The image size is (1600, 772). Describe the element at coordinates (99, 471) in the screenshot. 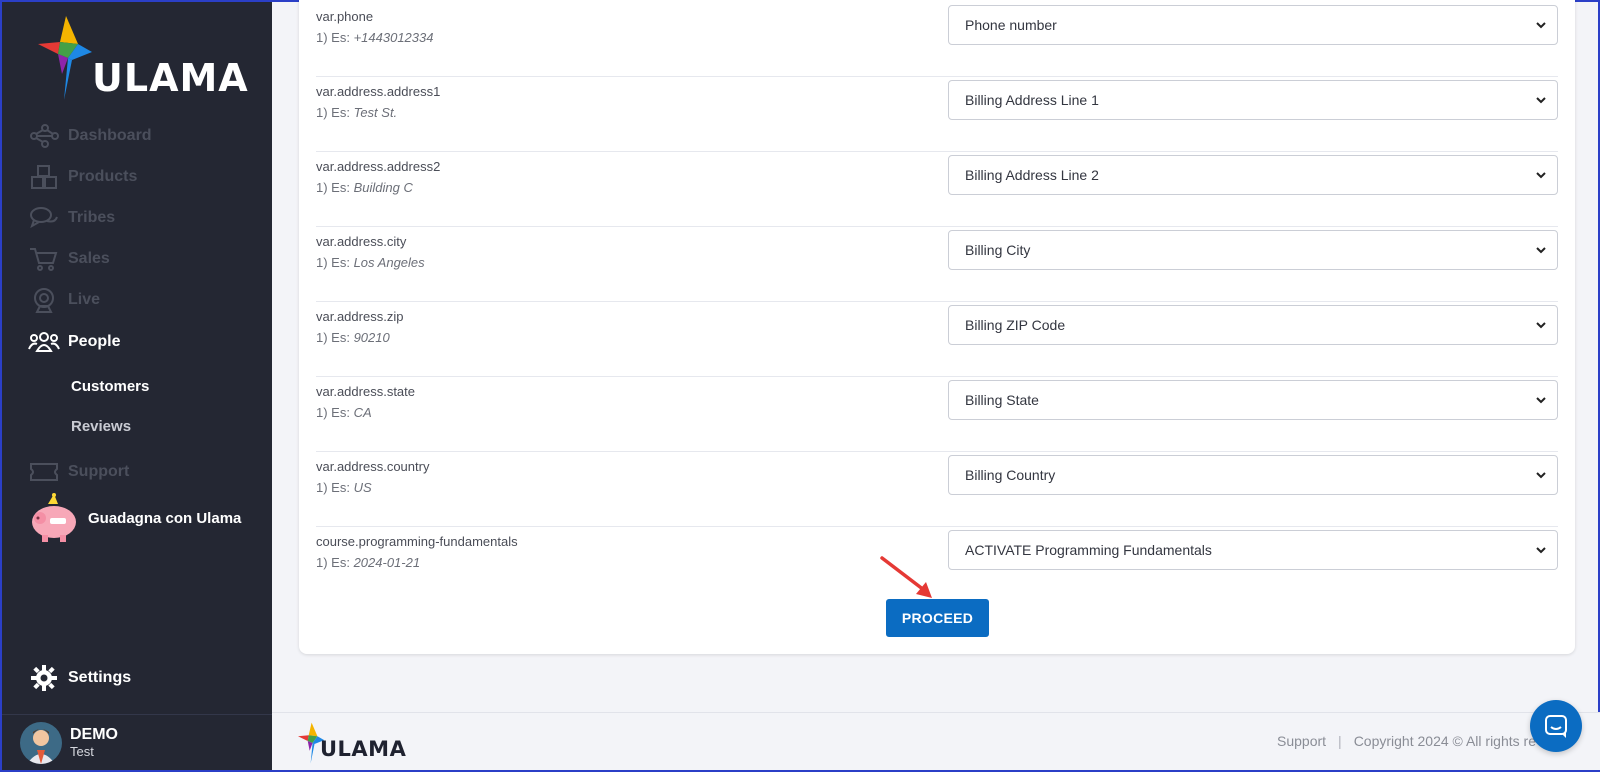

I see `sidebar-item-label: Support` at that location.